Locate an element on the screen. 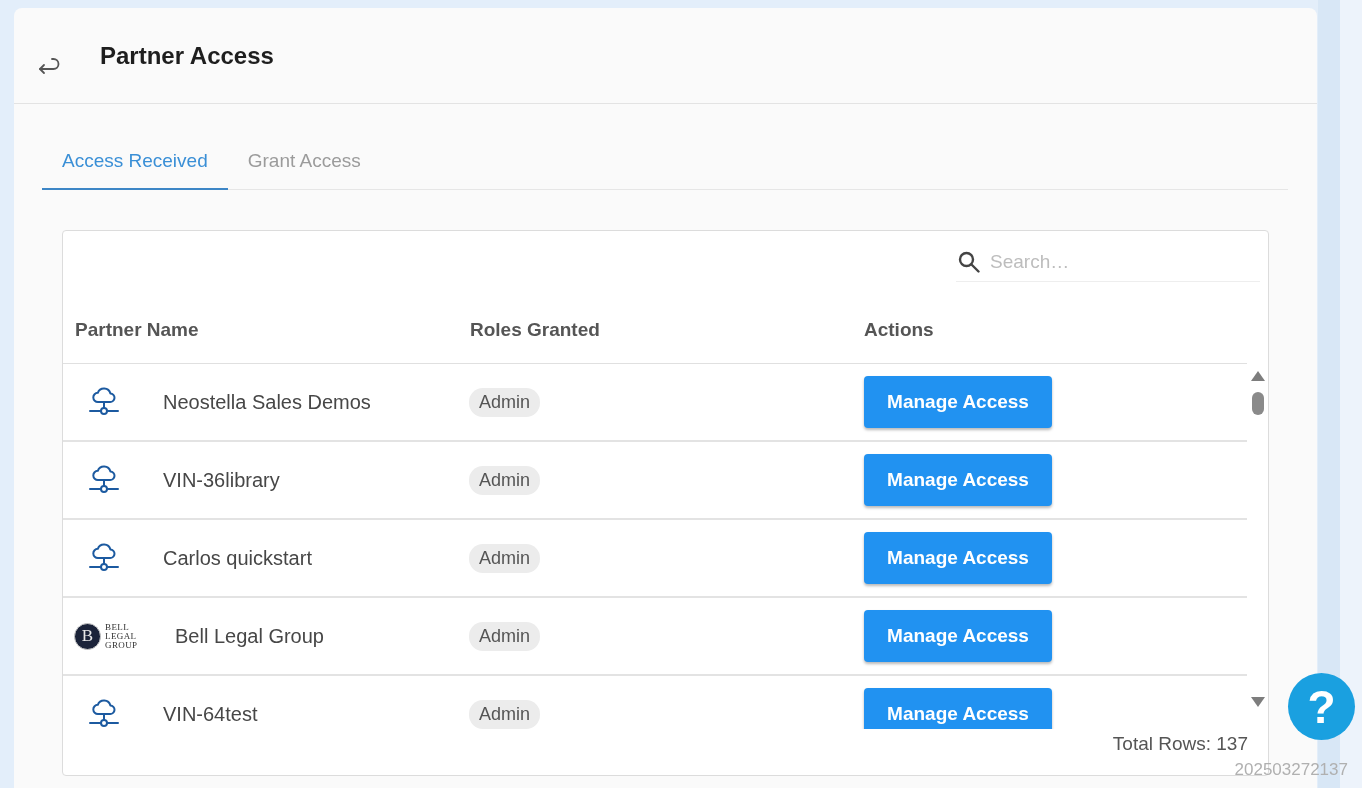 Image resolution: width=1362 pixels, height=788 pixels. page-title: Partner Access is located at coordinates (187, 55).